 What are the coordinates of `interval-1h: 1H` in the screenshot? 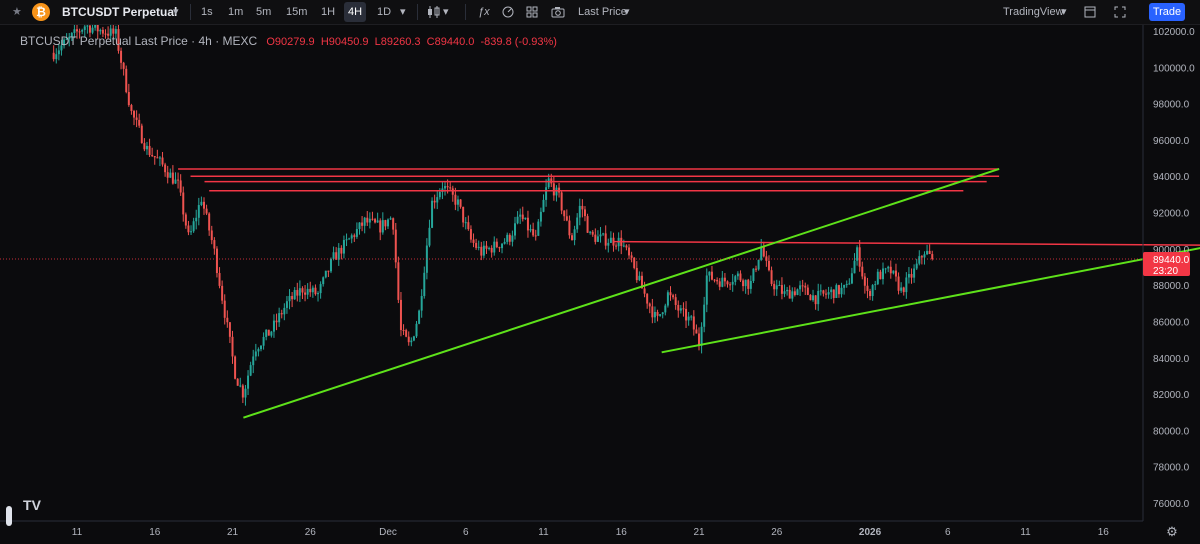 It's located at (328, 12).